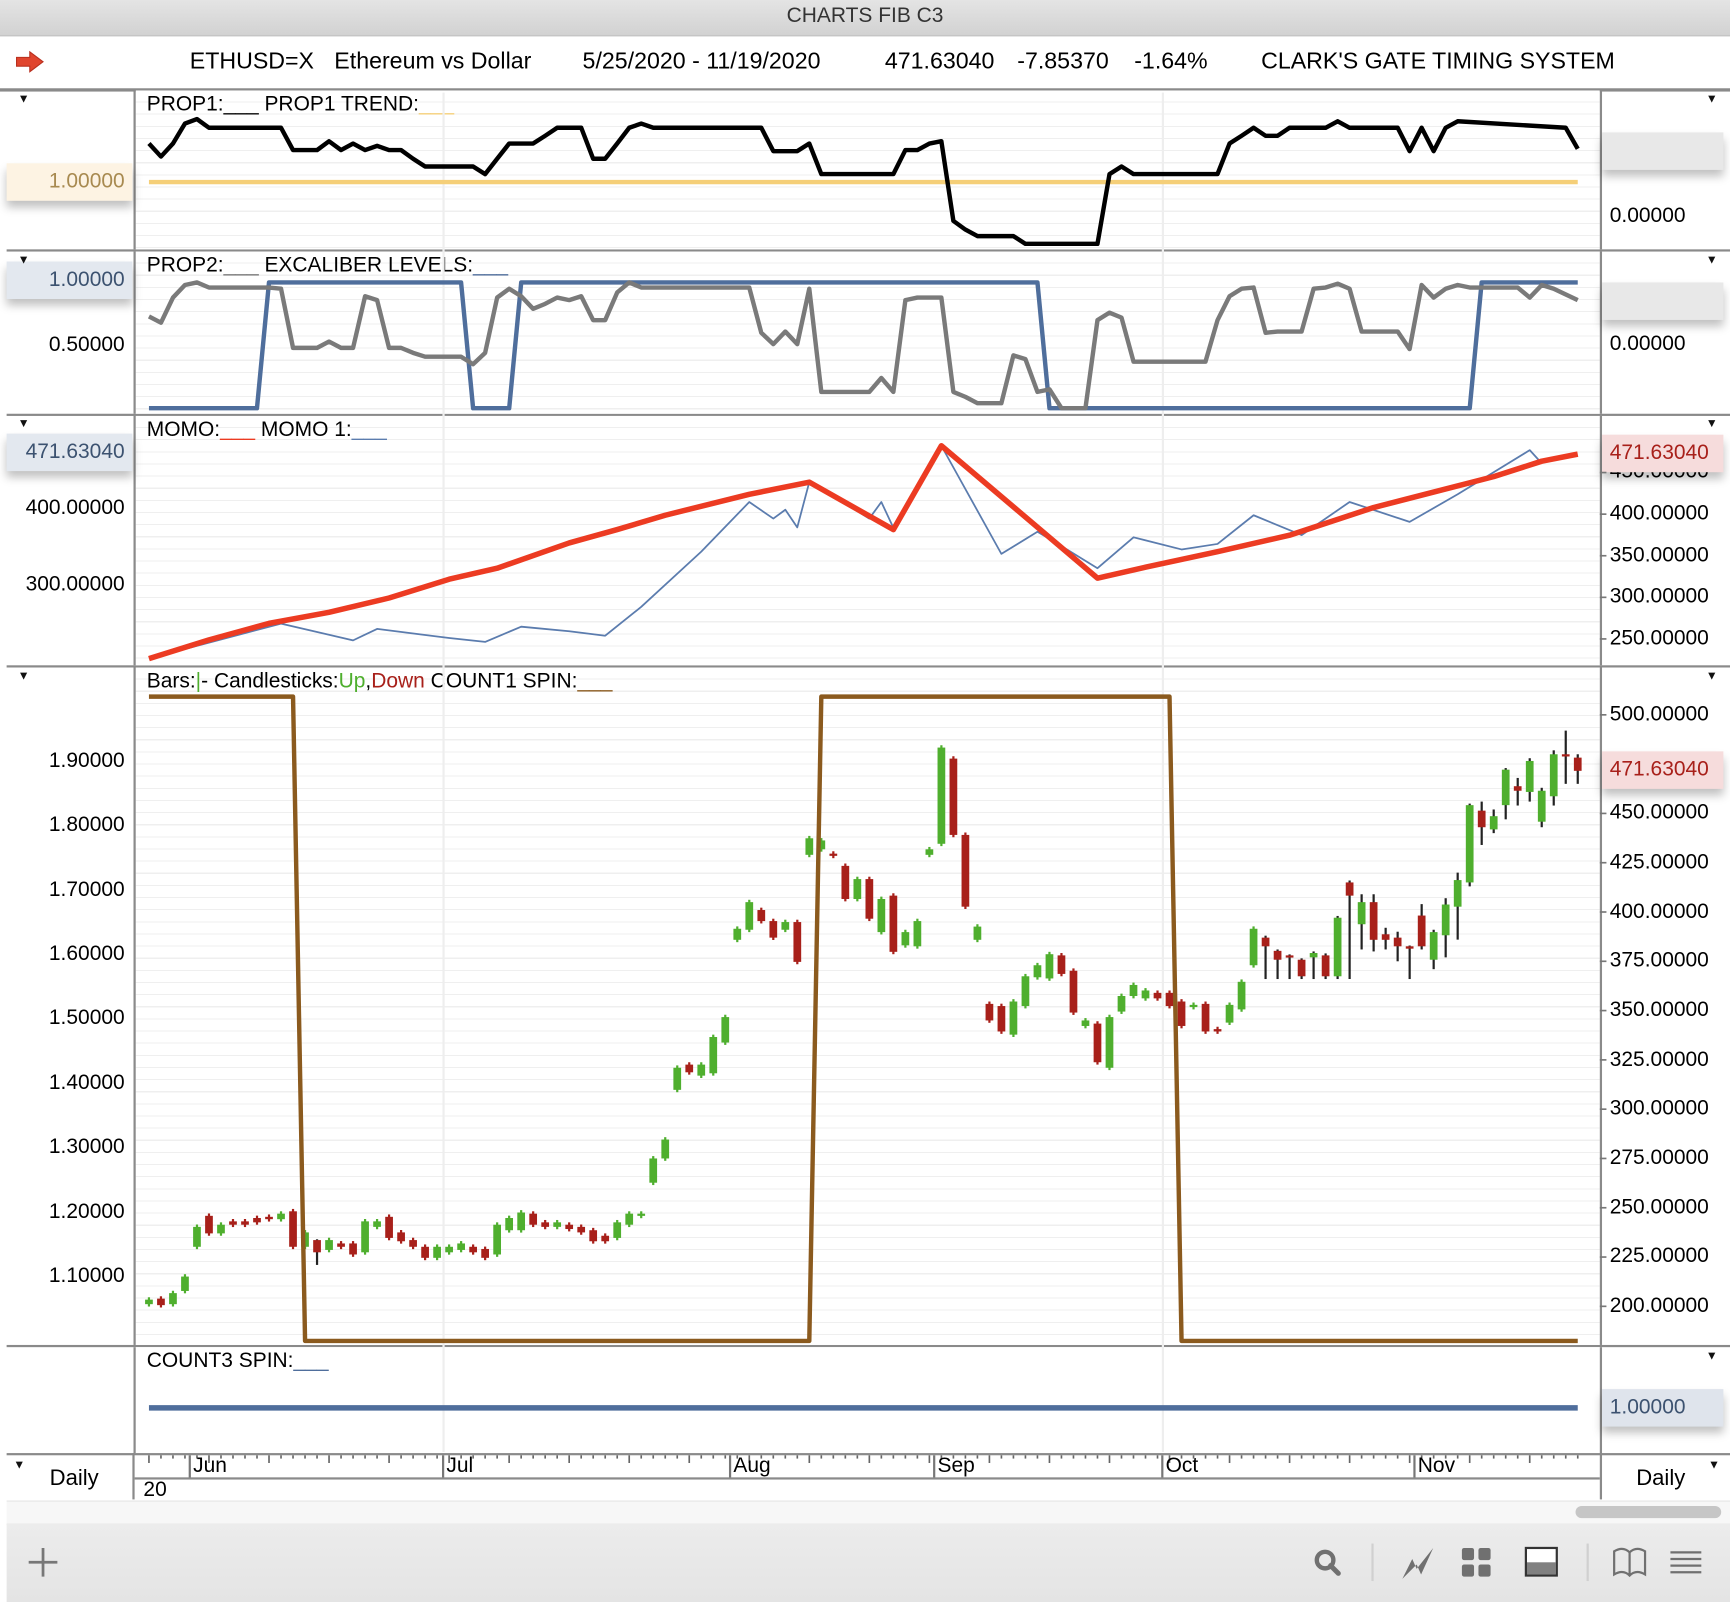 The image size is (1730, 1602). What do you see at coordinates (1712, 99) in the screenshot?
I see `prop1-right-dropdown: ▼` at bounding box center [1712, 99].